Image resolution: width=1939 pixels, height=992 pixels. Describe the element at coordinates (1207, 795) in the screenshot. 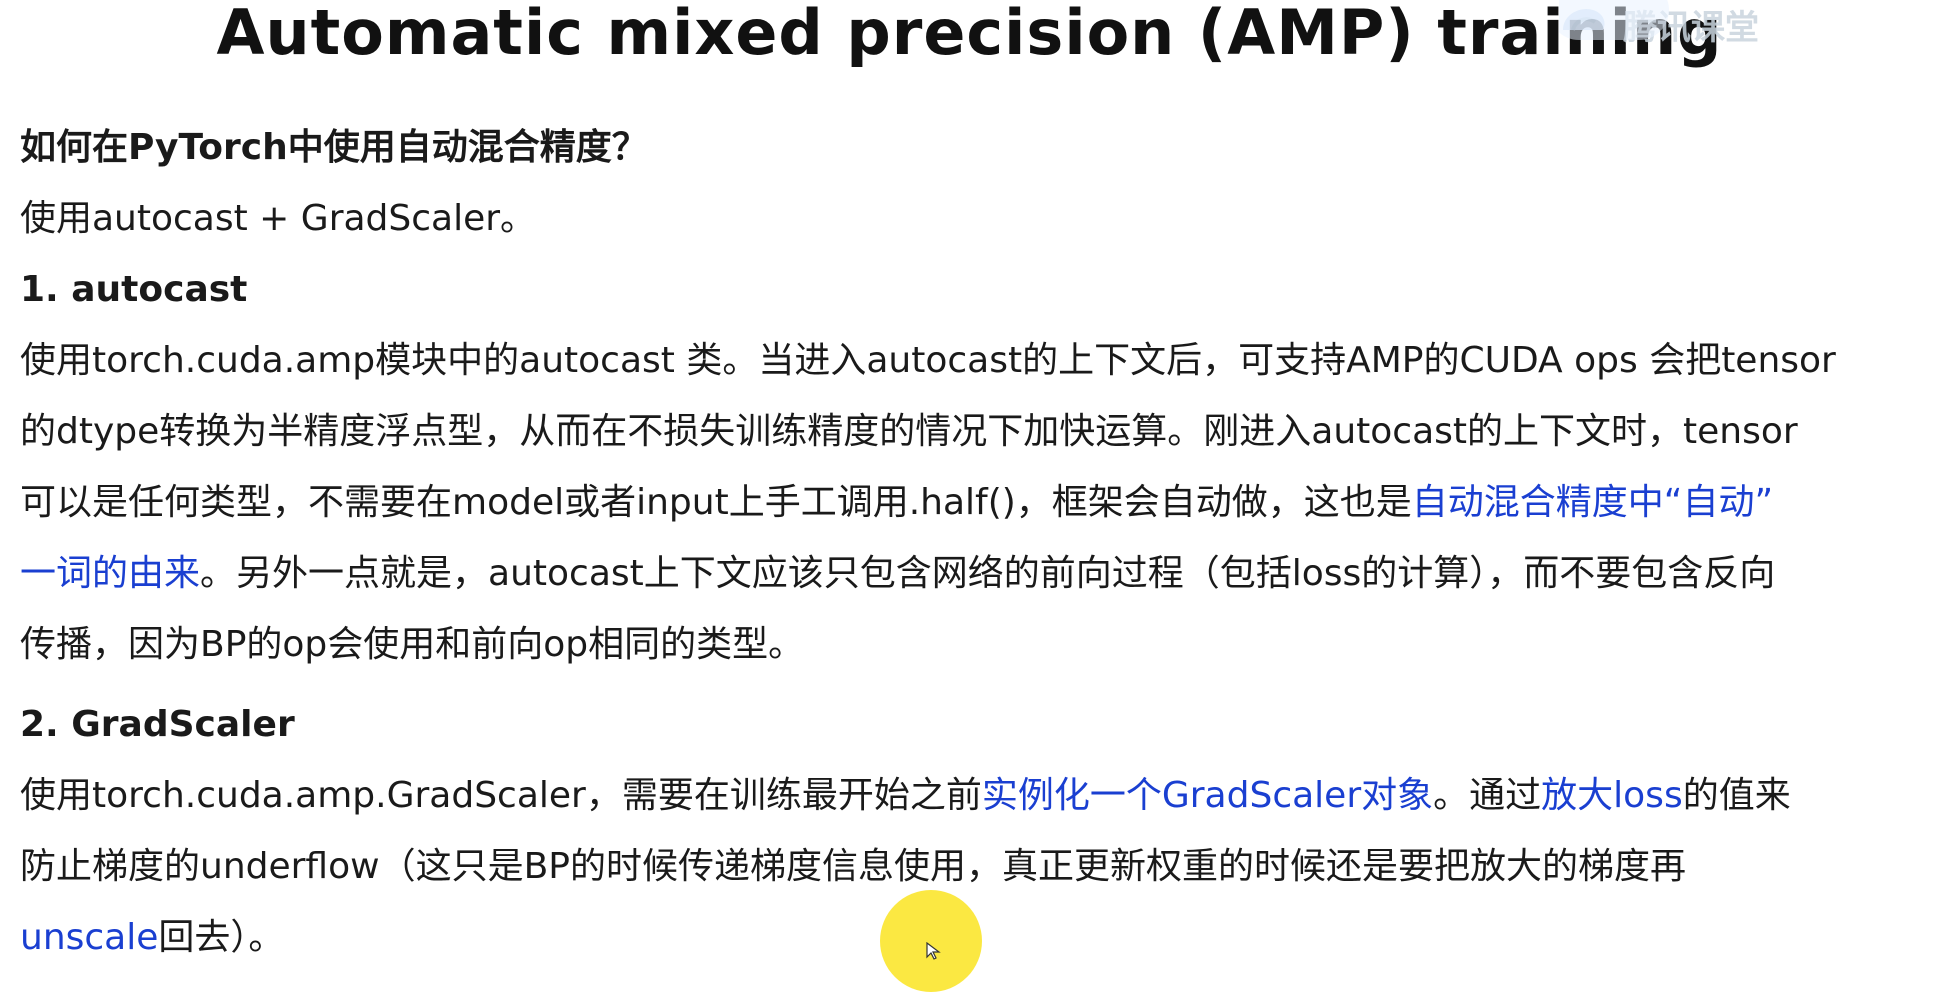

I see `highlight-link-instantiate: 实例化一个GradScaler对象` at that location.